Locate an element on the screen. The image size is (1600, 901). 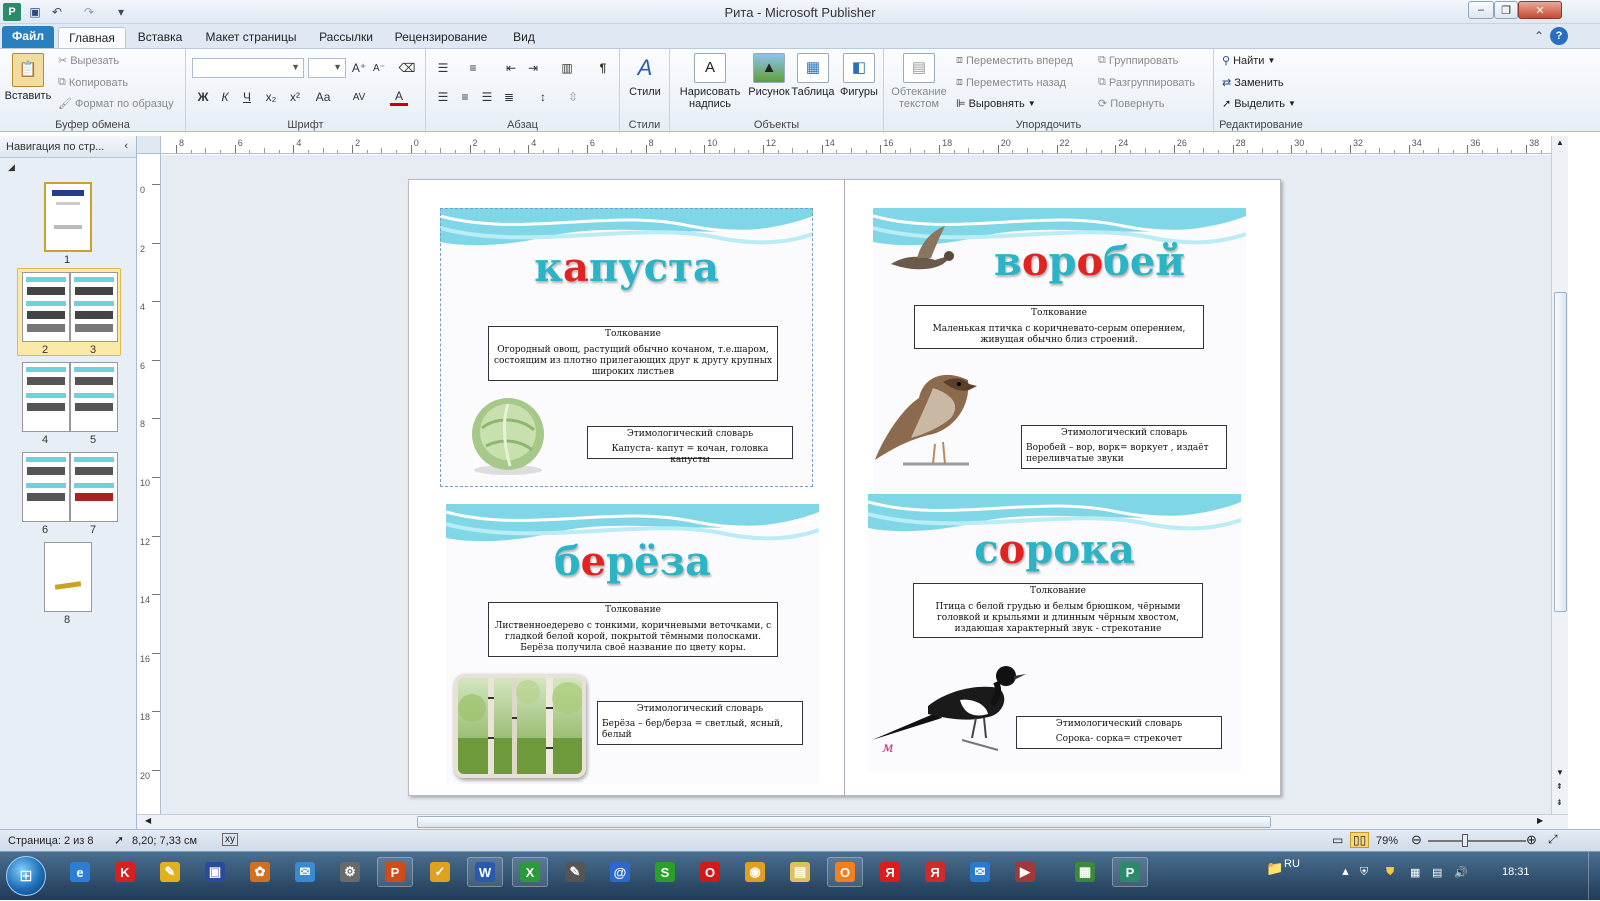
network-icon: ⚙ is located at coordinates (350, 872).